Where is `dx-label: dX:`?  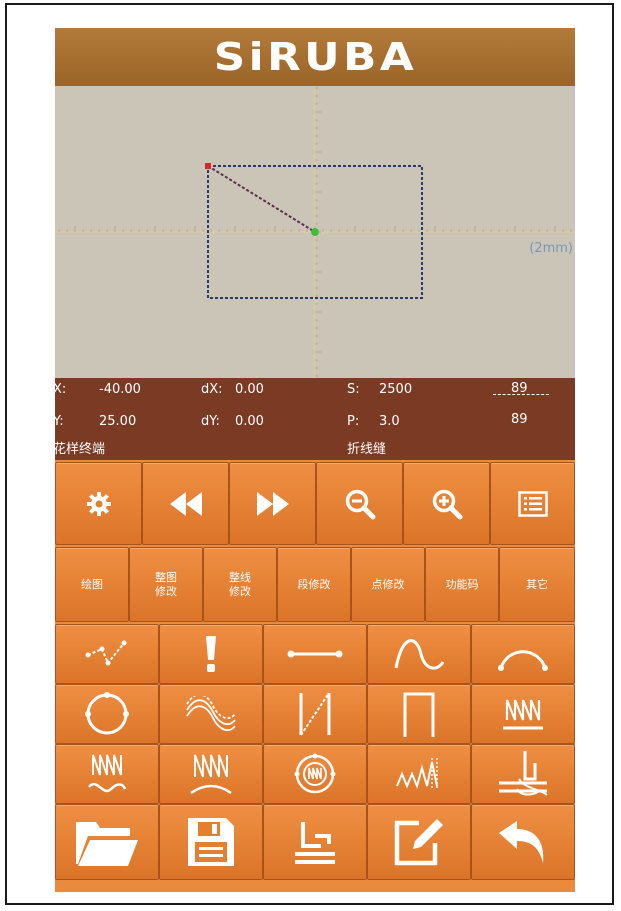 dx-label: dX: is located at coordinates (212, 389).